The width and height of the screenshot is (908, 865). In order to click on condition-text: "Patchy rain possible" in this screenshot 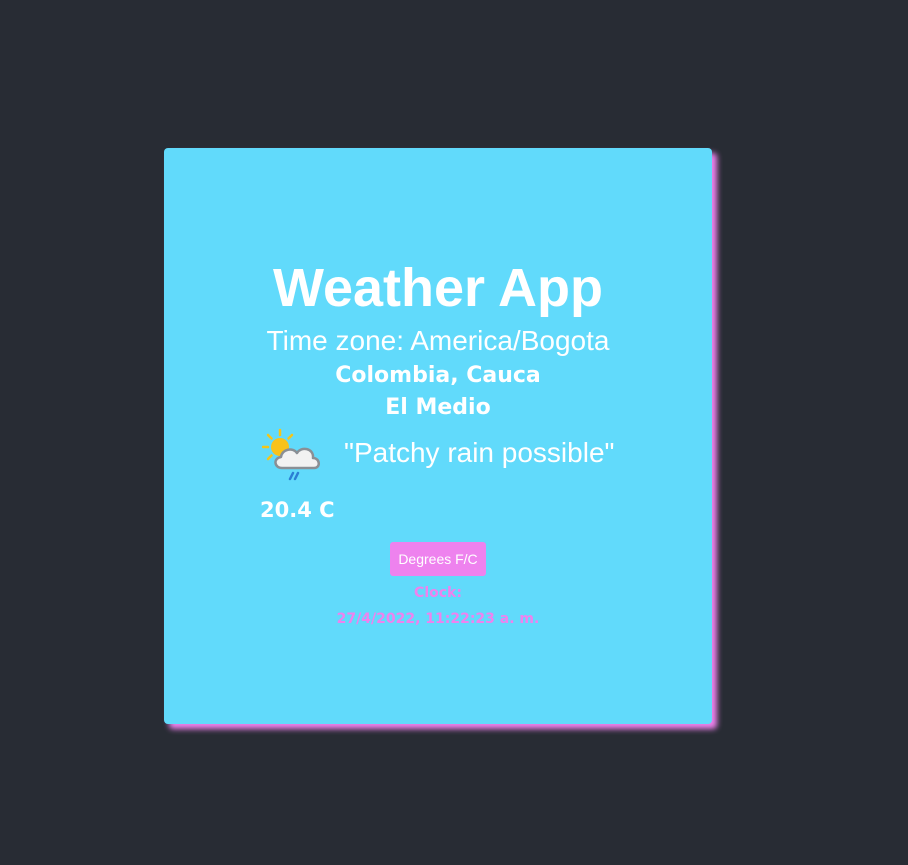, I will do `click(479, 452)`.